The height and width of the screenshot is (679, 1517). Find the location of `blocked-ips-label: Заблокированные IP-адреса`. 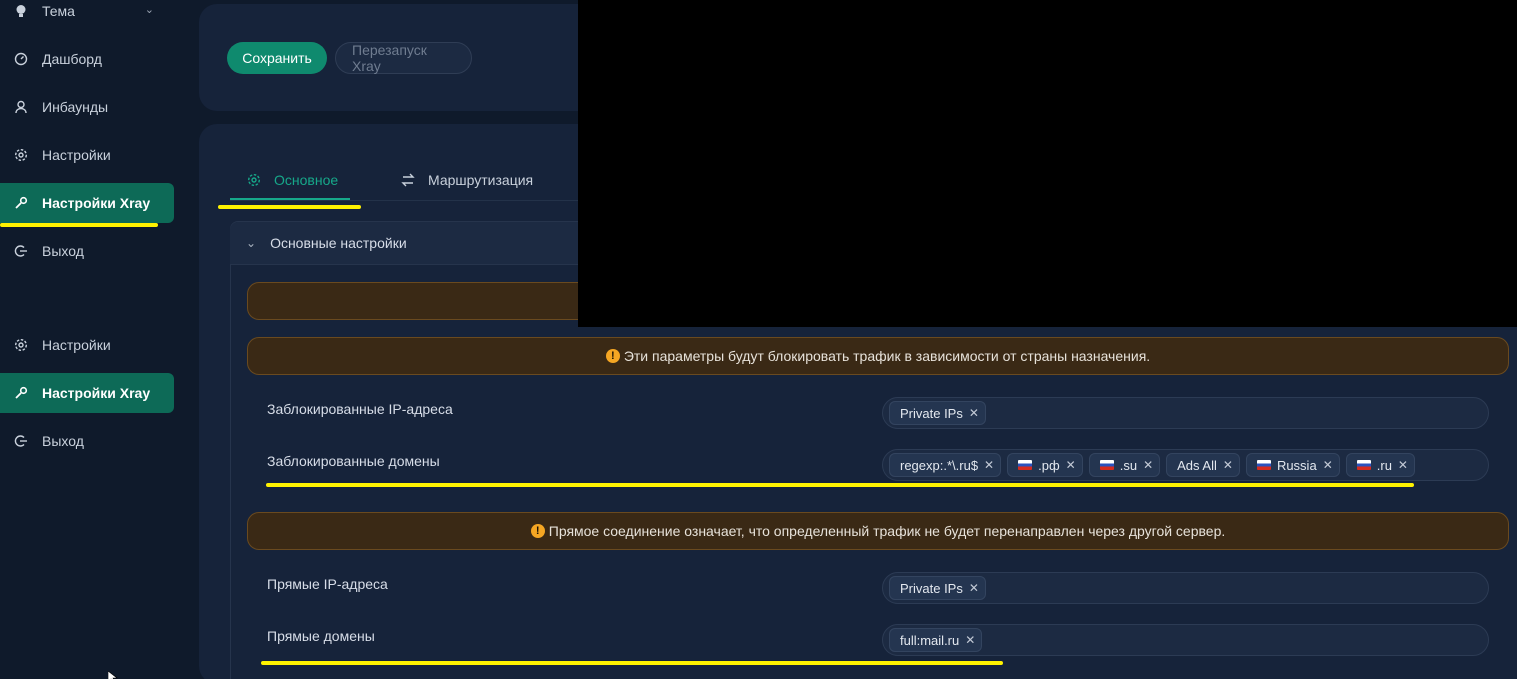

blocked-ips-label: Заблокированные IP-адреса is located at coordinates (360, 409).